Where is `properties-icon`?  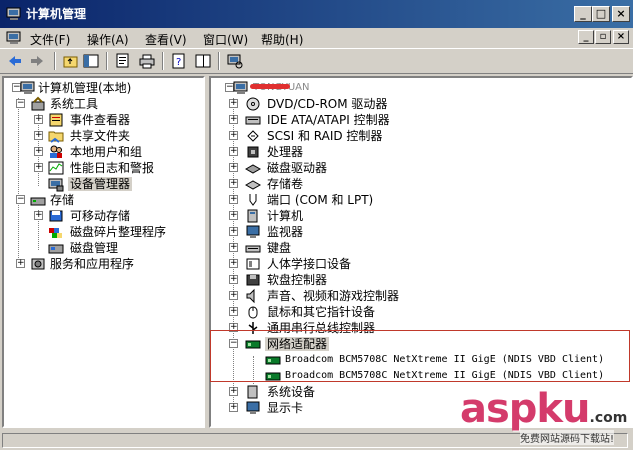
properties-icon is located at coordinates (123, 61).